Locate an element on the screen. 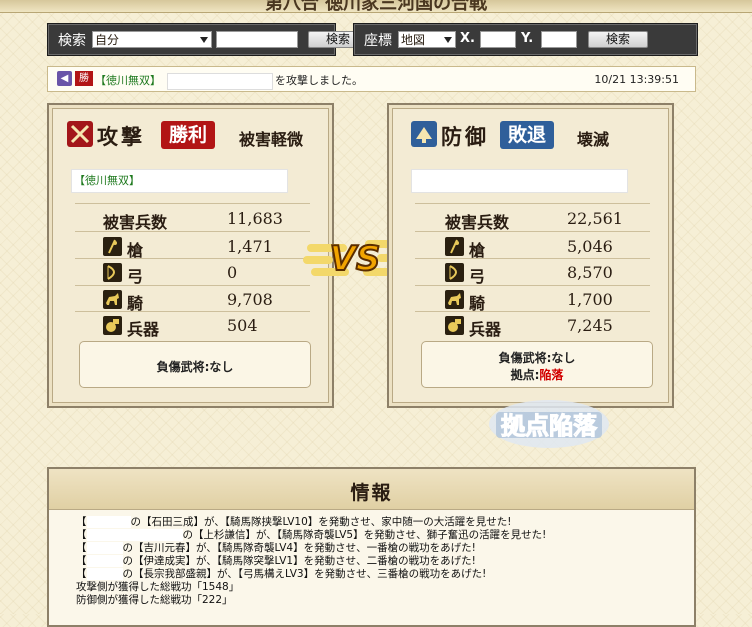  base-fallen-stamp: 拠点陥落 is located at coordinates (549, 424).